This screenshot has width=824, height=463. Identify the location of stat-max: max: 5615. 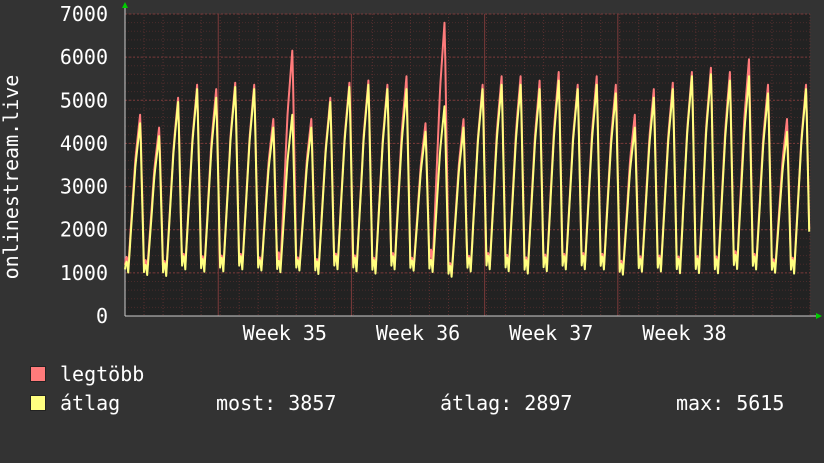
(730, 403).